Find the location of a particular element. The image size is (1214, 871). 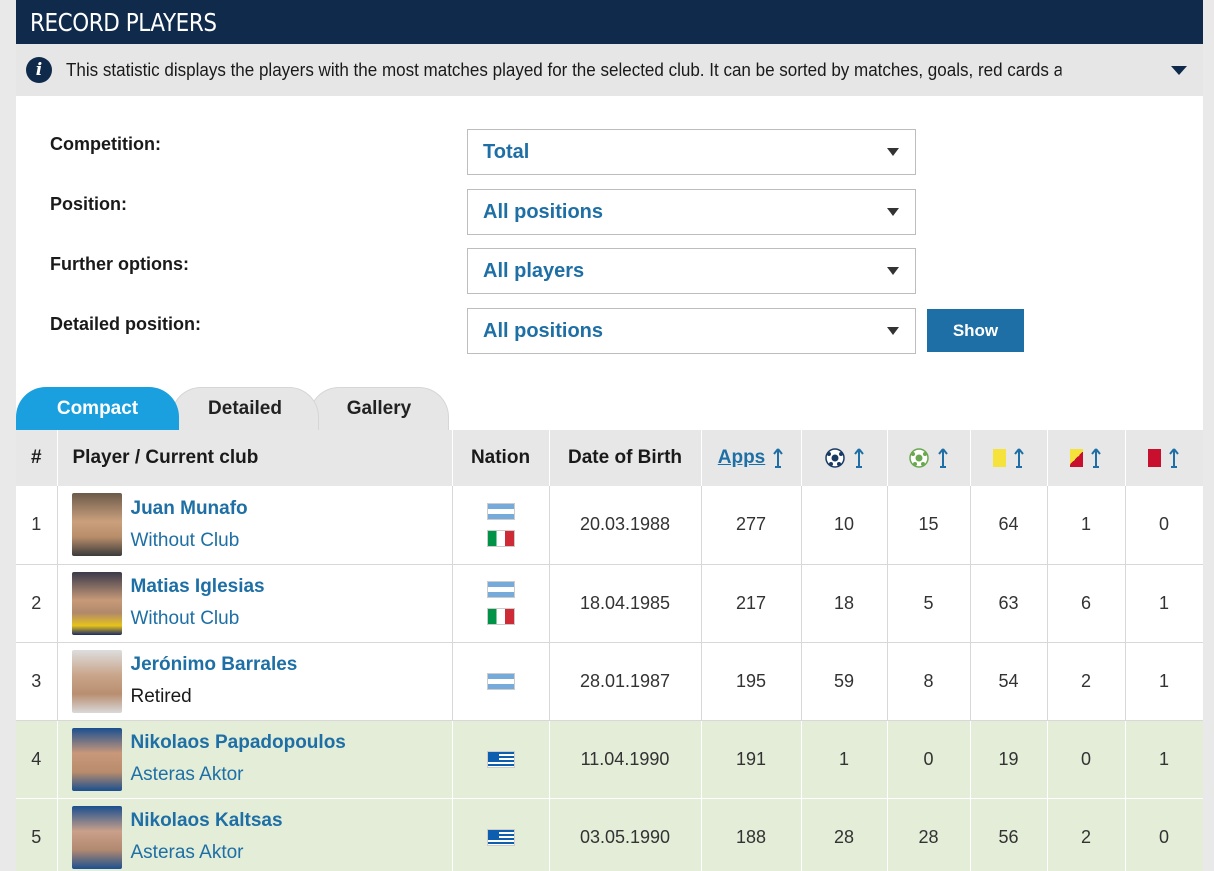

col-assists is located at coordinates (929, 458).